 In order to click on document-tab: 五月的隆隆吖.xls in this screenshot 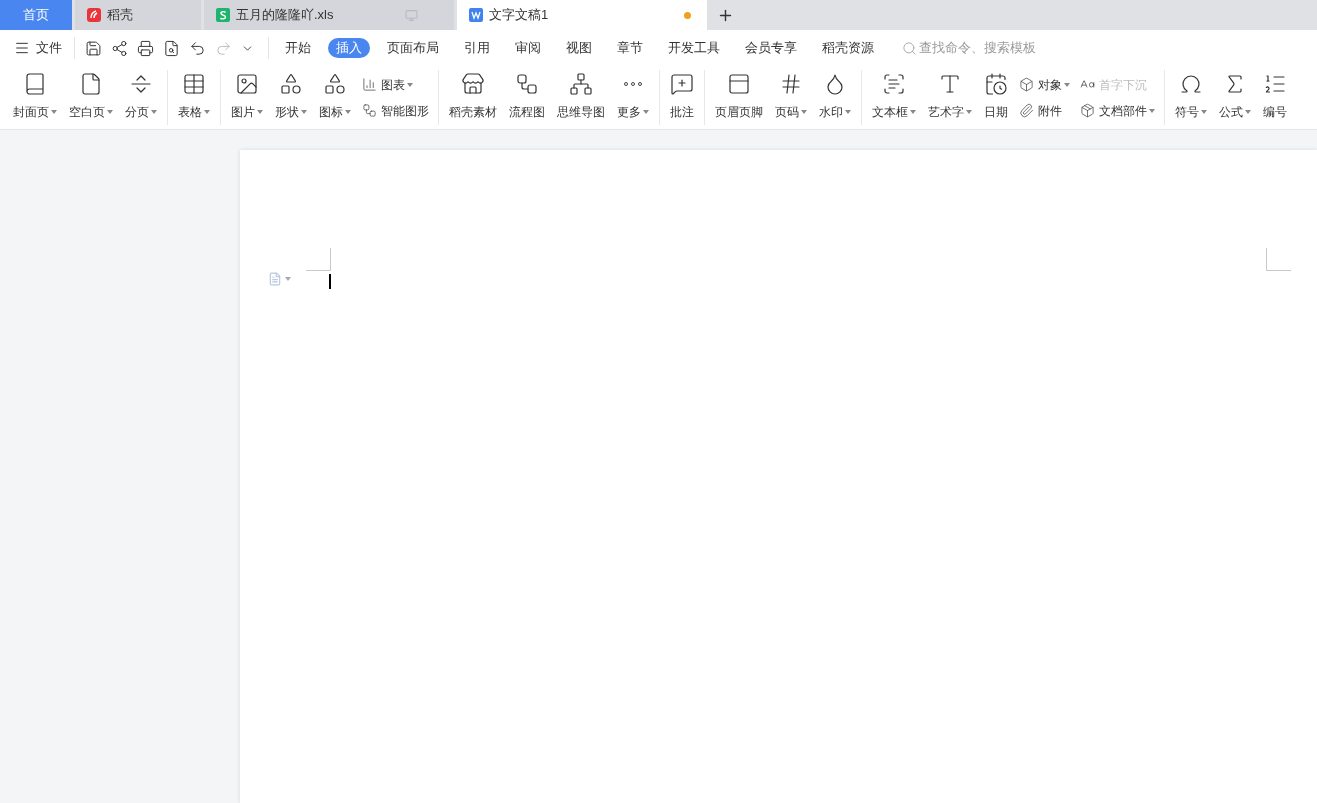, I will do `click(329, 15)`.